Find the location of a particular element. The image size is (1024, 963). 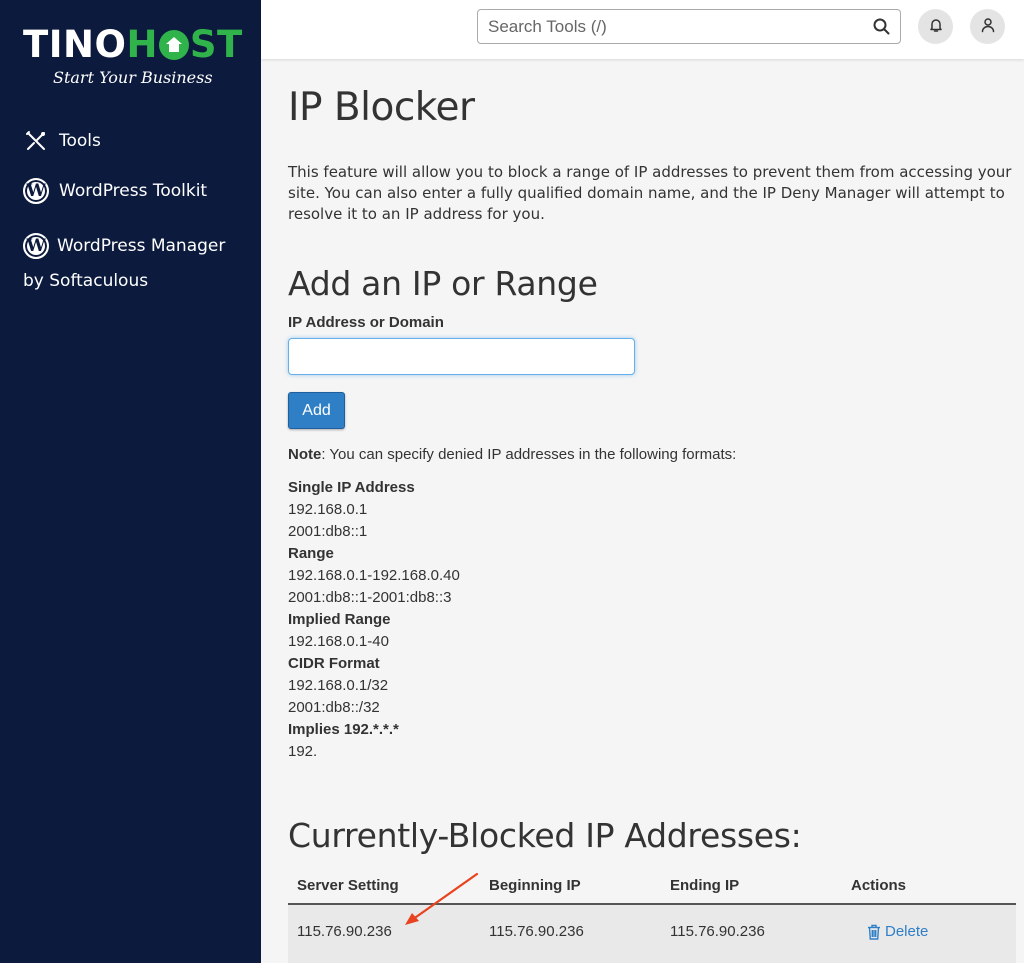

format-heading: Single IP Address is located at coordinates (351, 487).